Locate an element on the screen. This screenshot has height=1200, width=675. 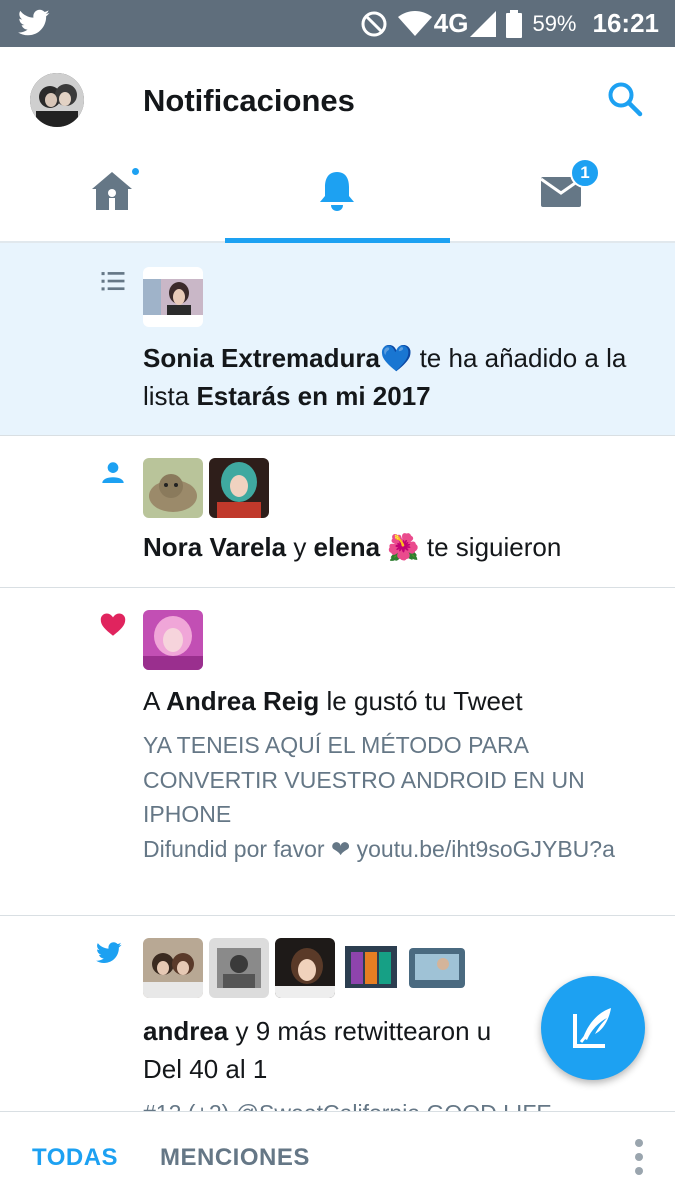
action-text: y 9 más retwittearon u is located at coordinates (360, 1031).